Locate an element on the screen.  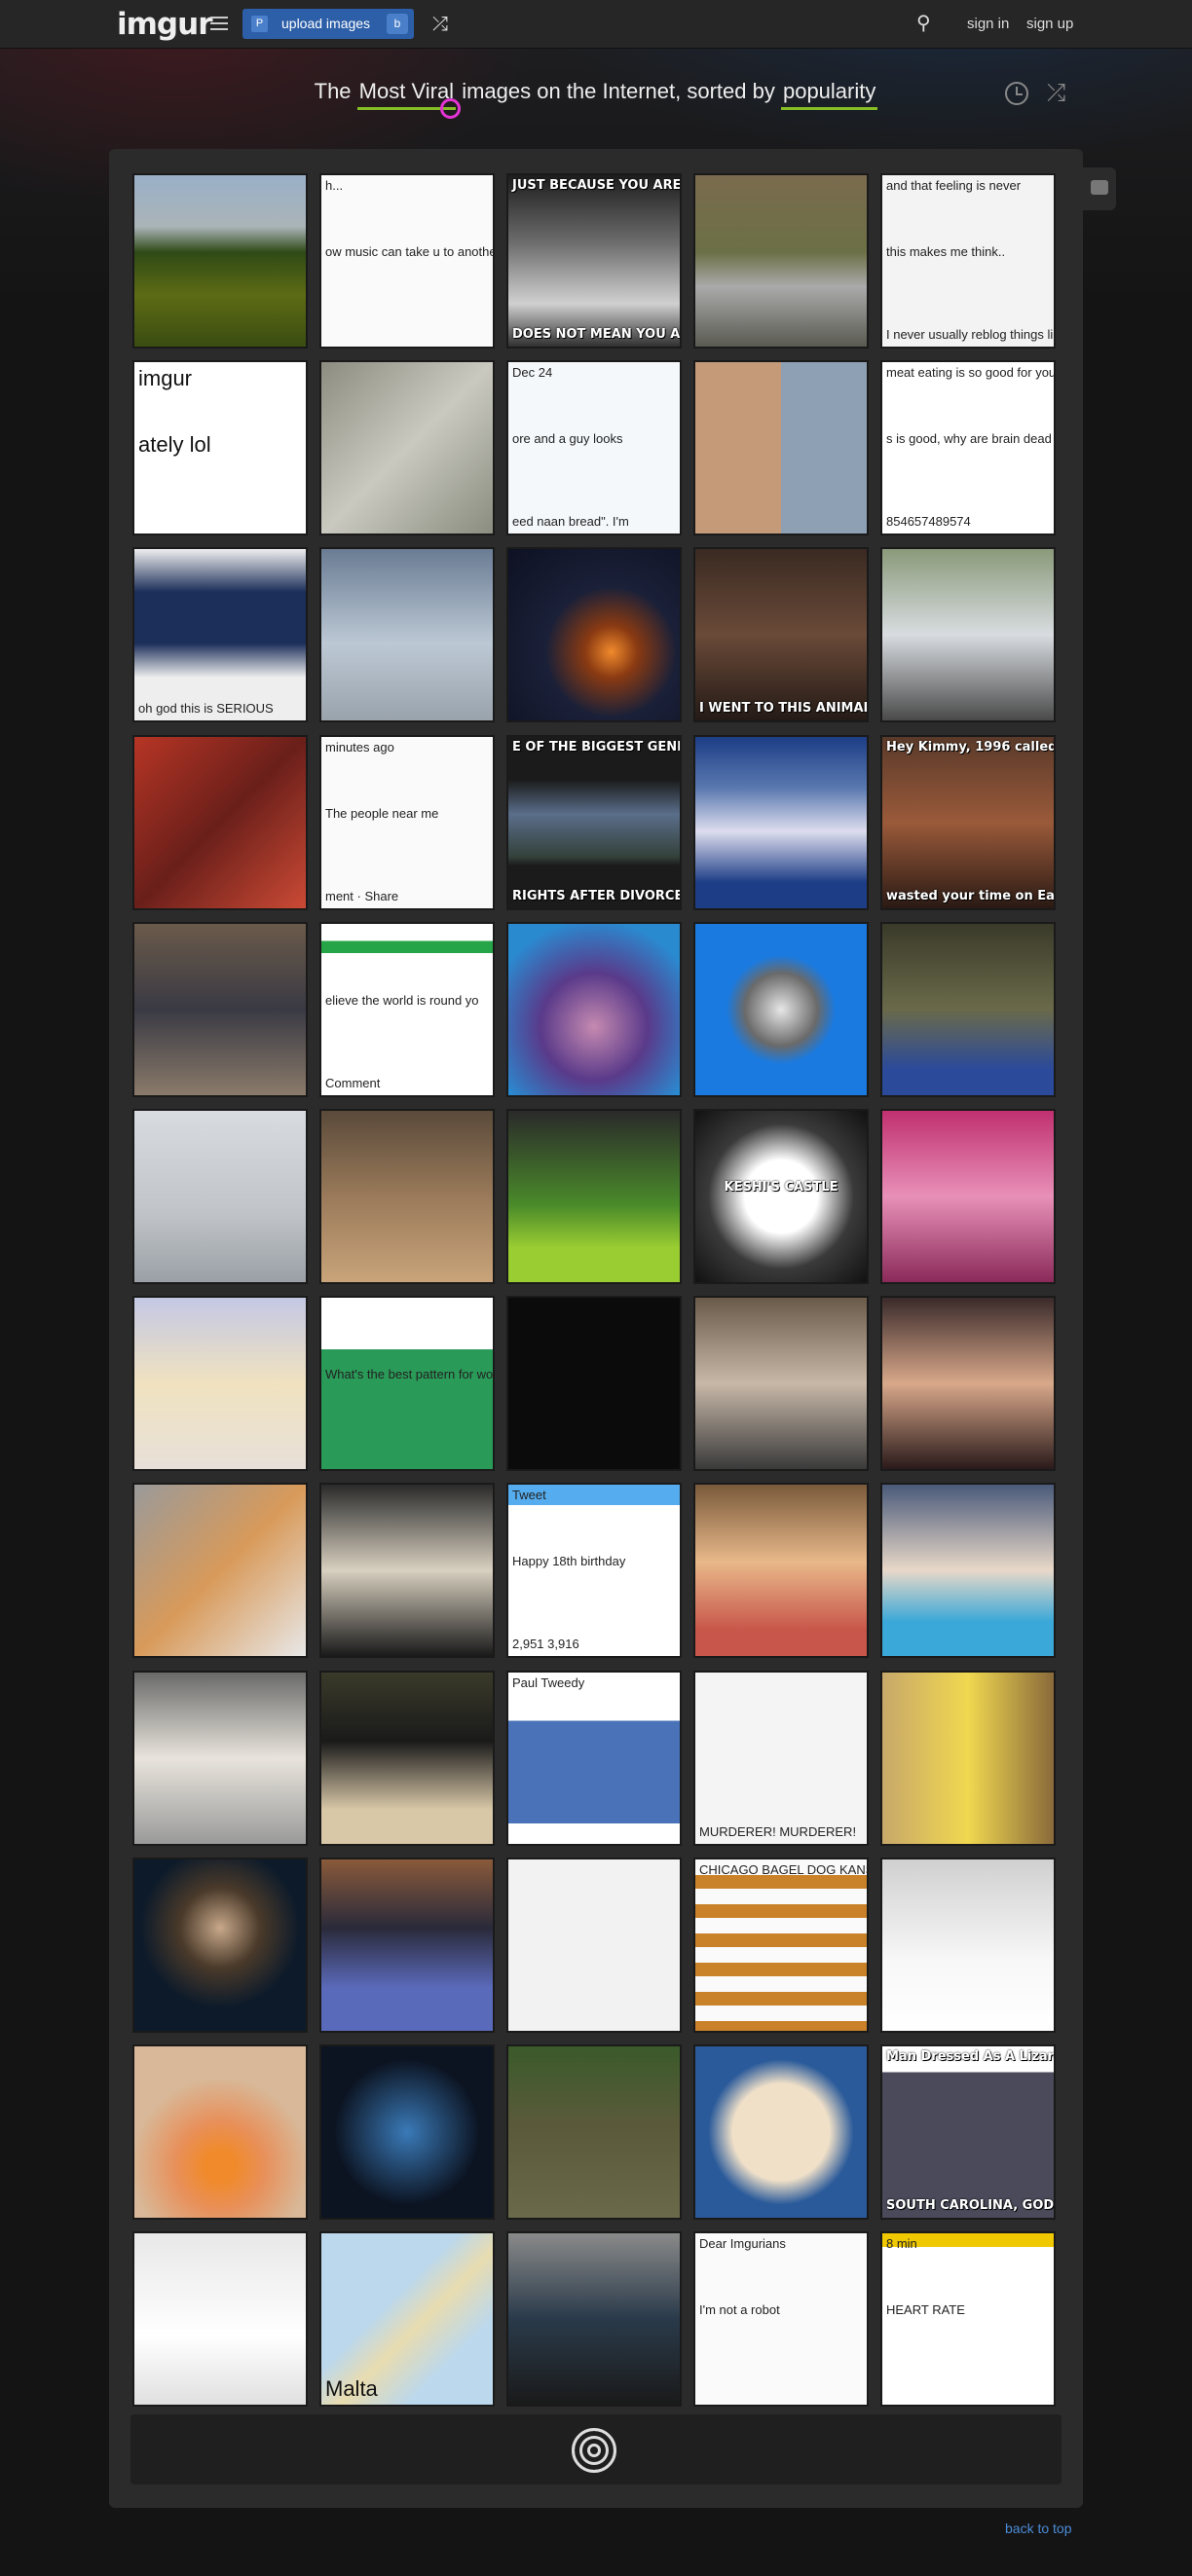
thumbnail-caption-mid: ore and a guy looks is located at coordinates (567, 438).